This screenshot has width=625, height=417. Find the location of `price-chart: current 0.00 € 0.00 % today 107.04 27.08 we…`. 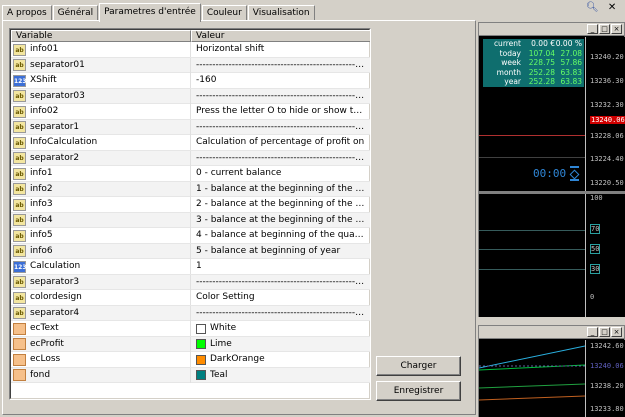

price-chart: current 0.00 € 0.00 % today 107.04 27.08 we… is located at coordinates (532, 114).